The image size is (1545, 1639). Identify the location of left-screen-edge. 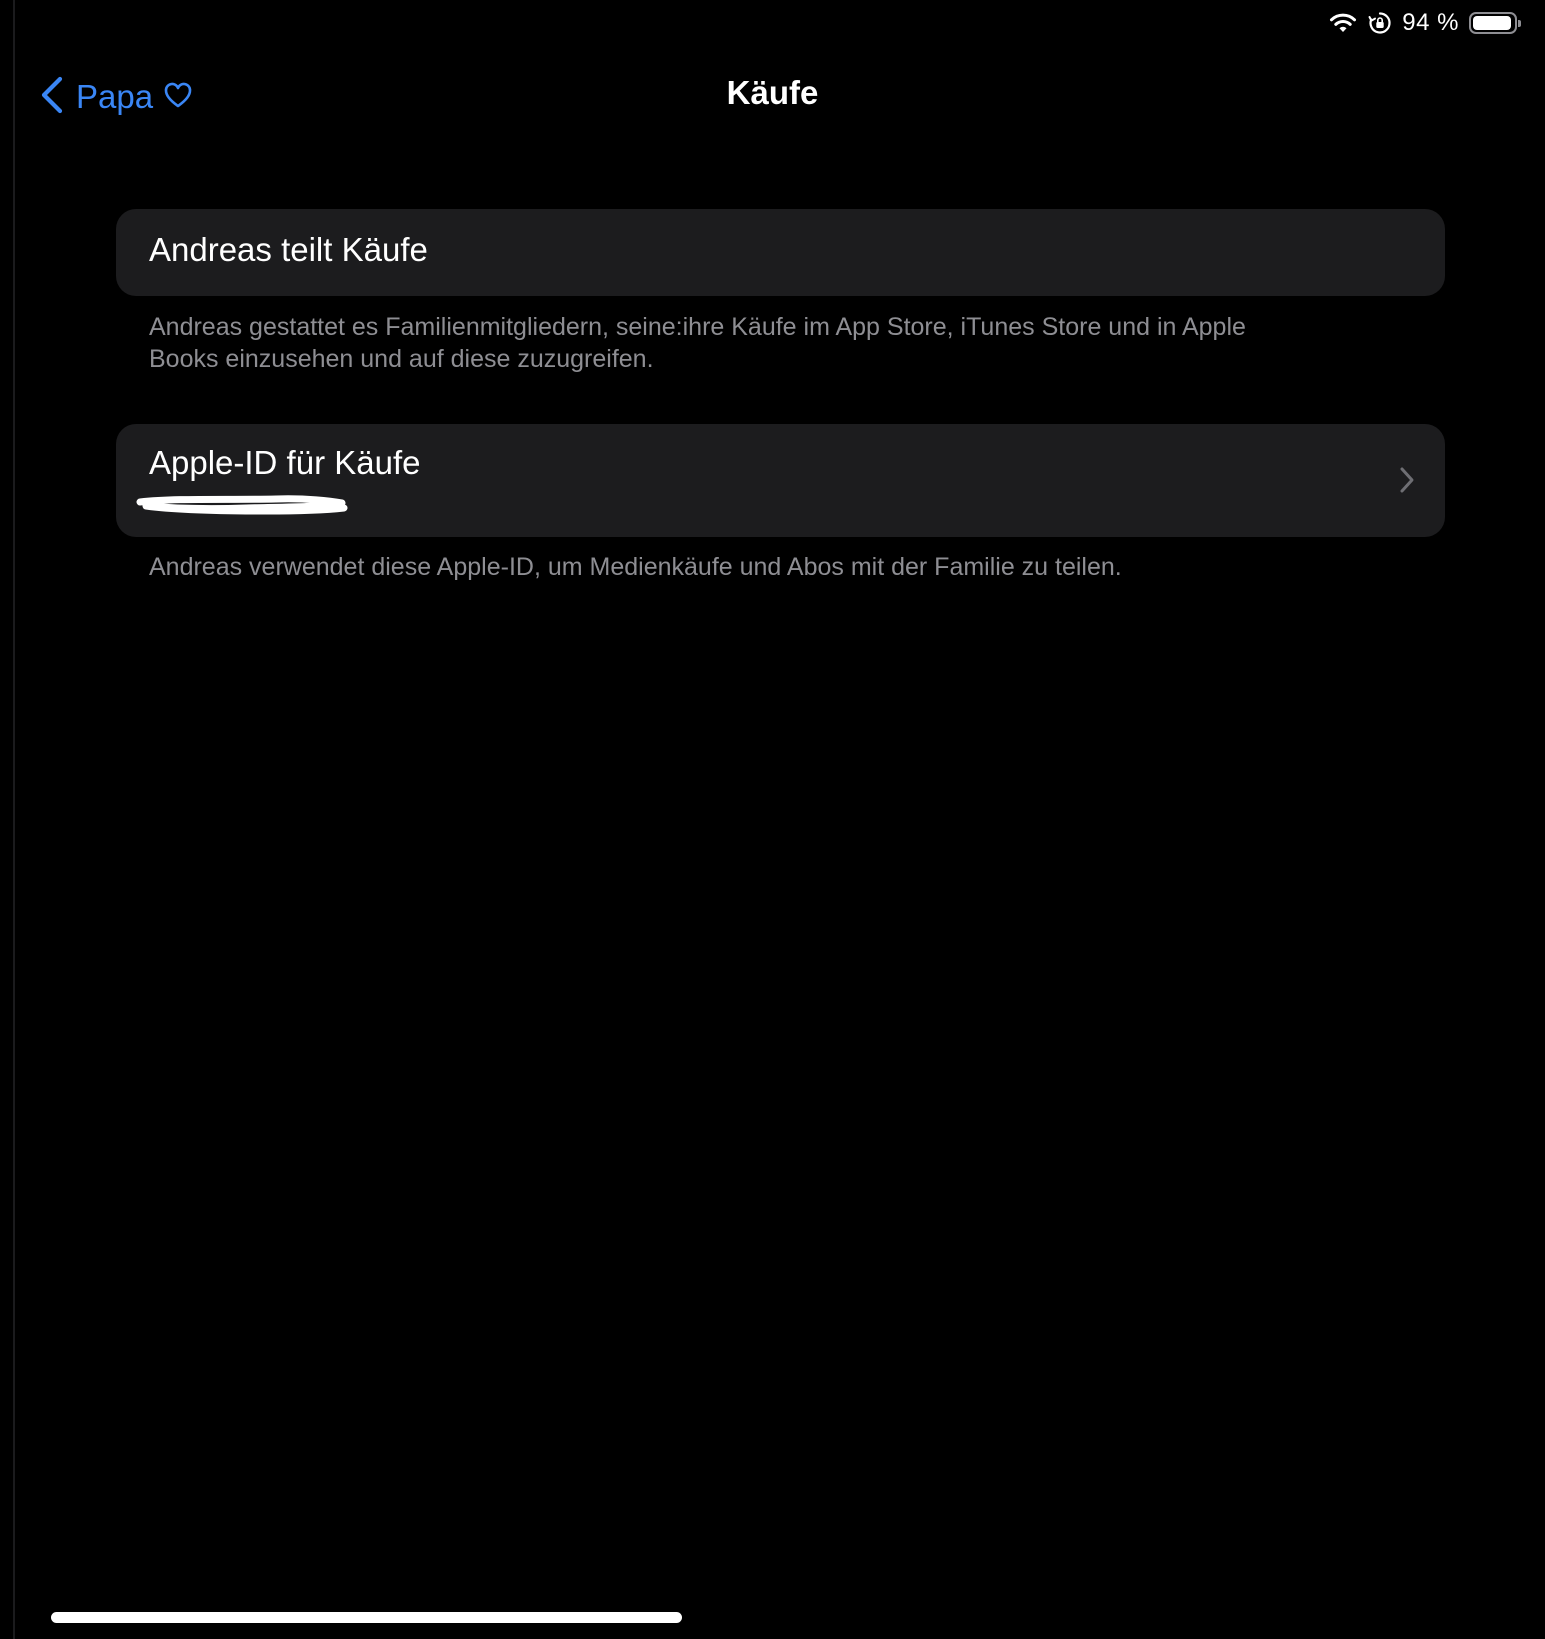
(14, 819).